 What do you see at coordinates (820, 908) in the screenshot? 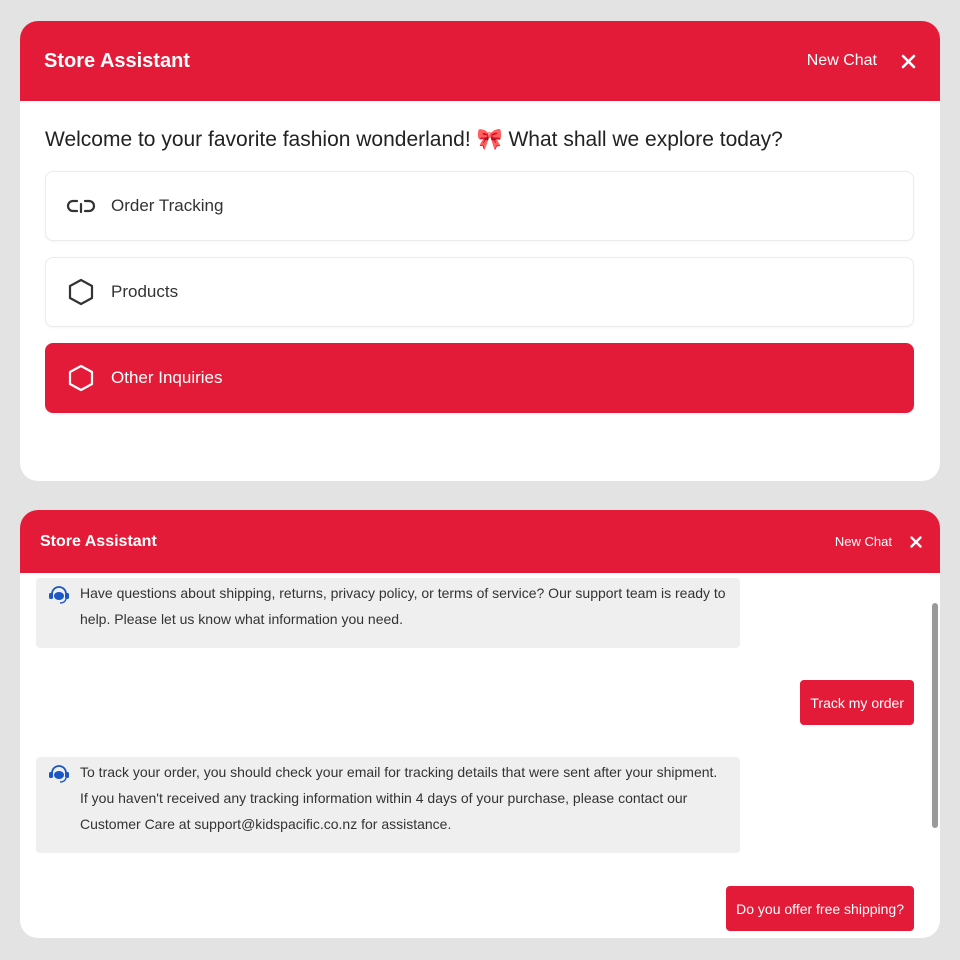
I see `user-message: Do you offer free shipping?` at bounding box center [820, 908].